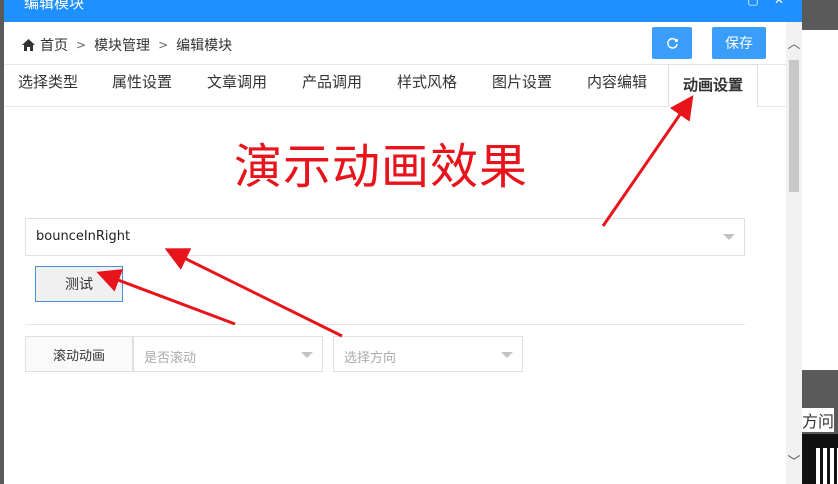 The height and width of the screenshot is (484, 838). What do you see at coordinates (428, 354) in the screenshot?
I see `scroll-direction-select: 选择方向` at bounding box center [428, 354].